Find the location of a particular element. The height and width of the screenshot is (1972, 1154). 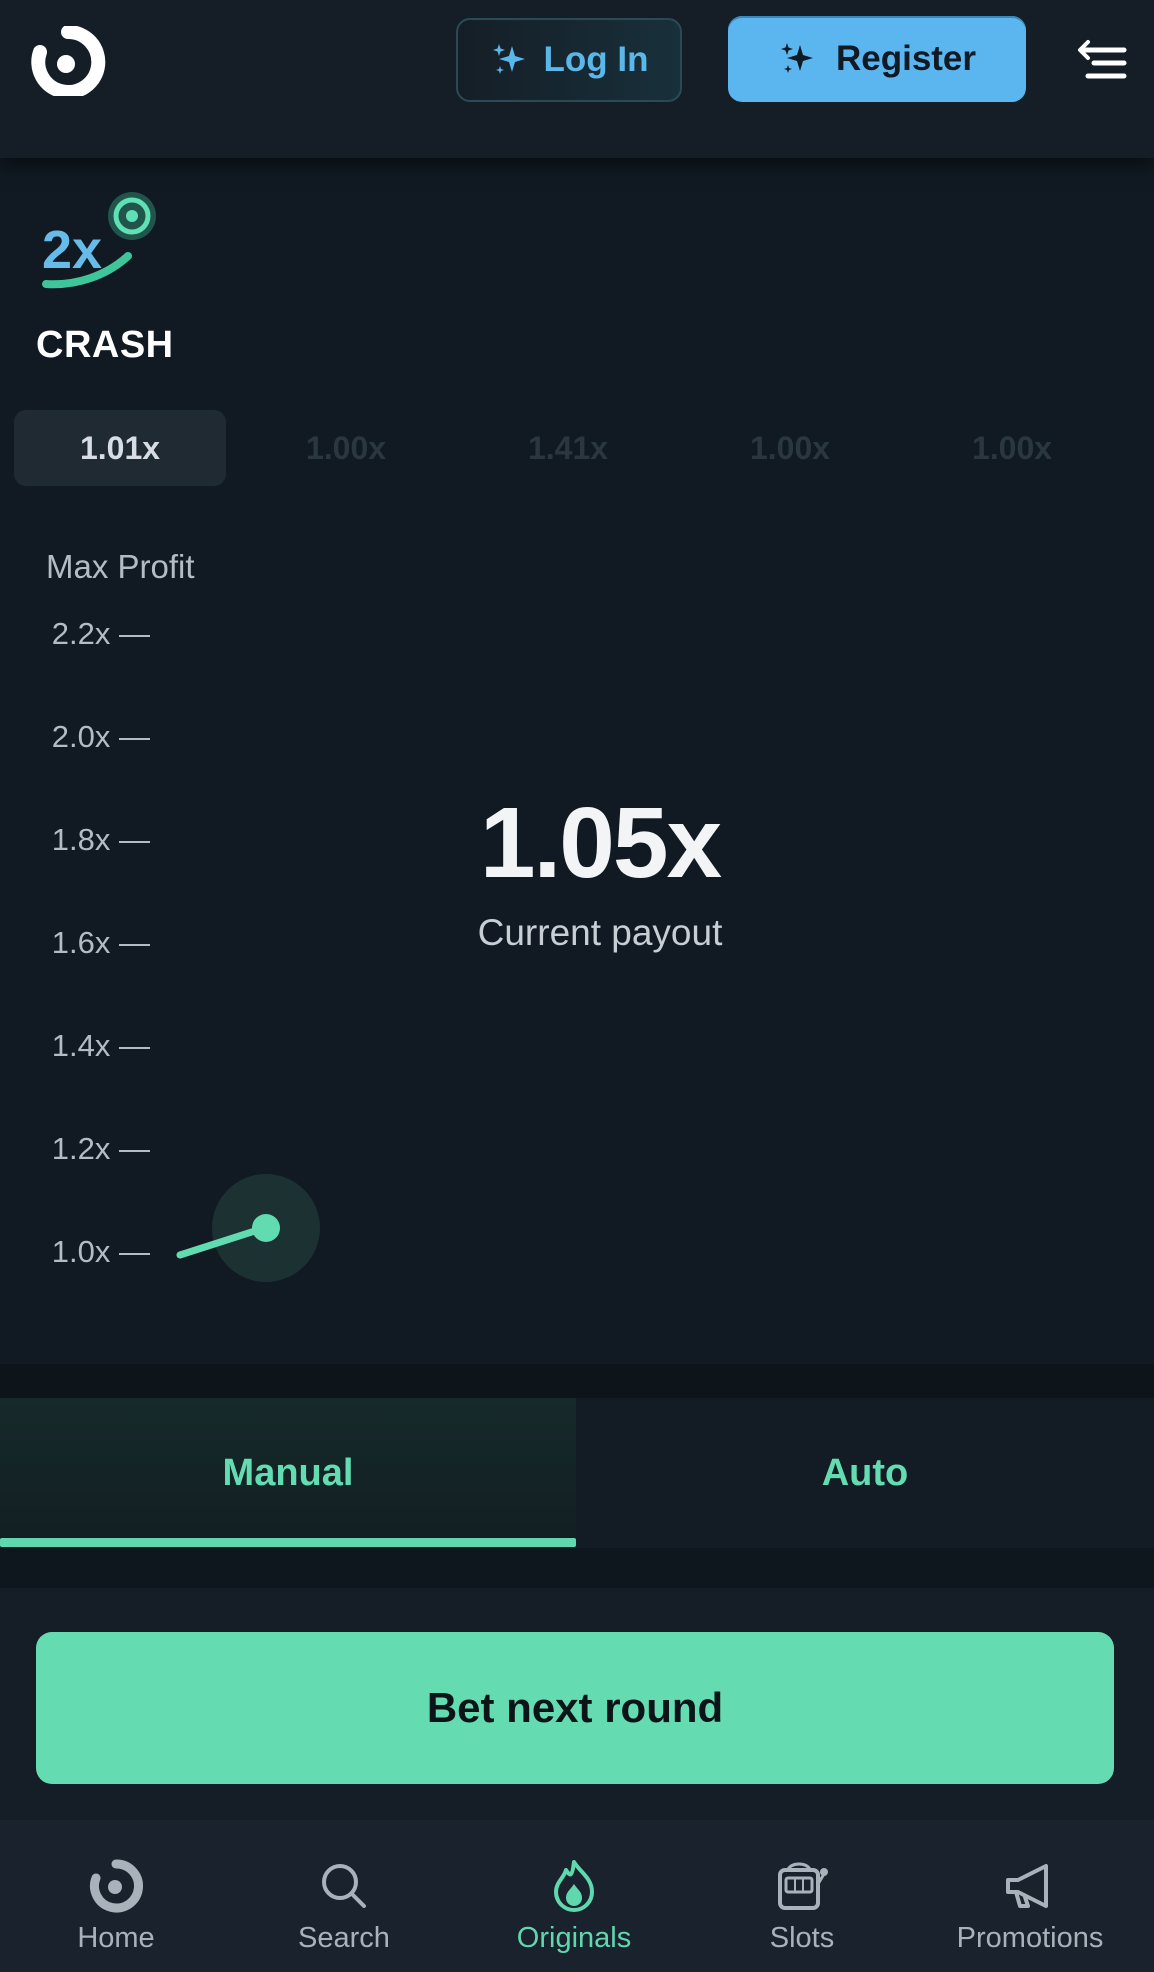

bet-next-round-button: Bet next round is located at coordinates (575, 1708).